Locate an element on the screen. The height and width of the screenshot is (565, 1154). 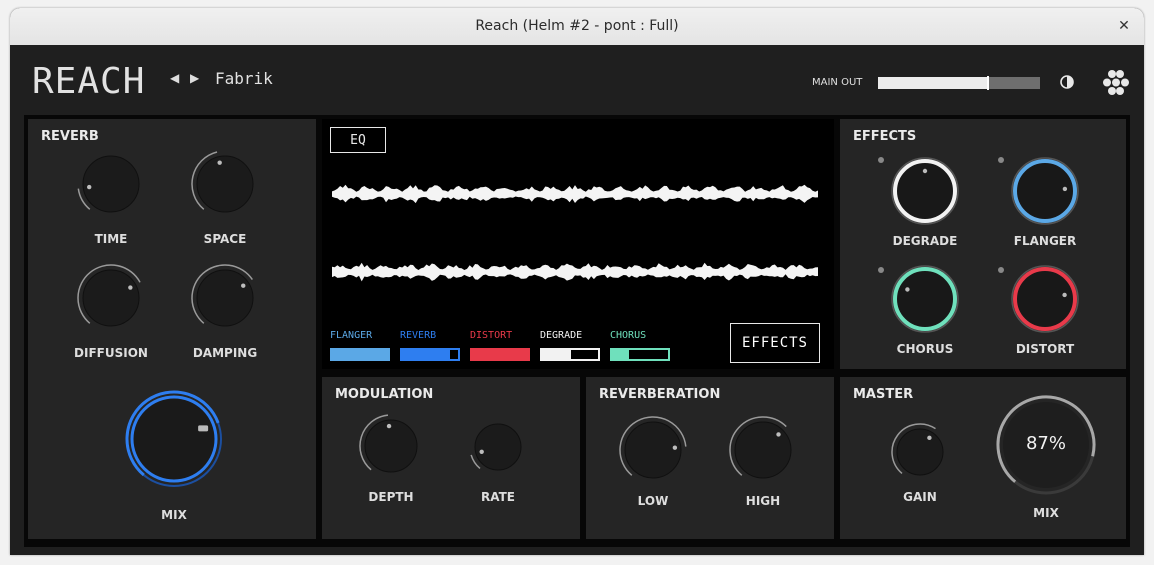
legend-degrade-bar is located at coordinates (570, 354).